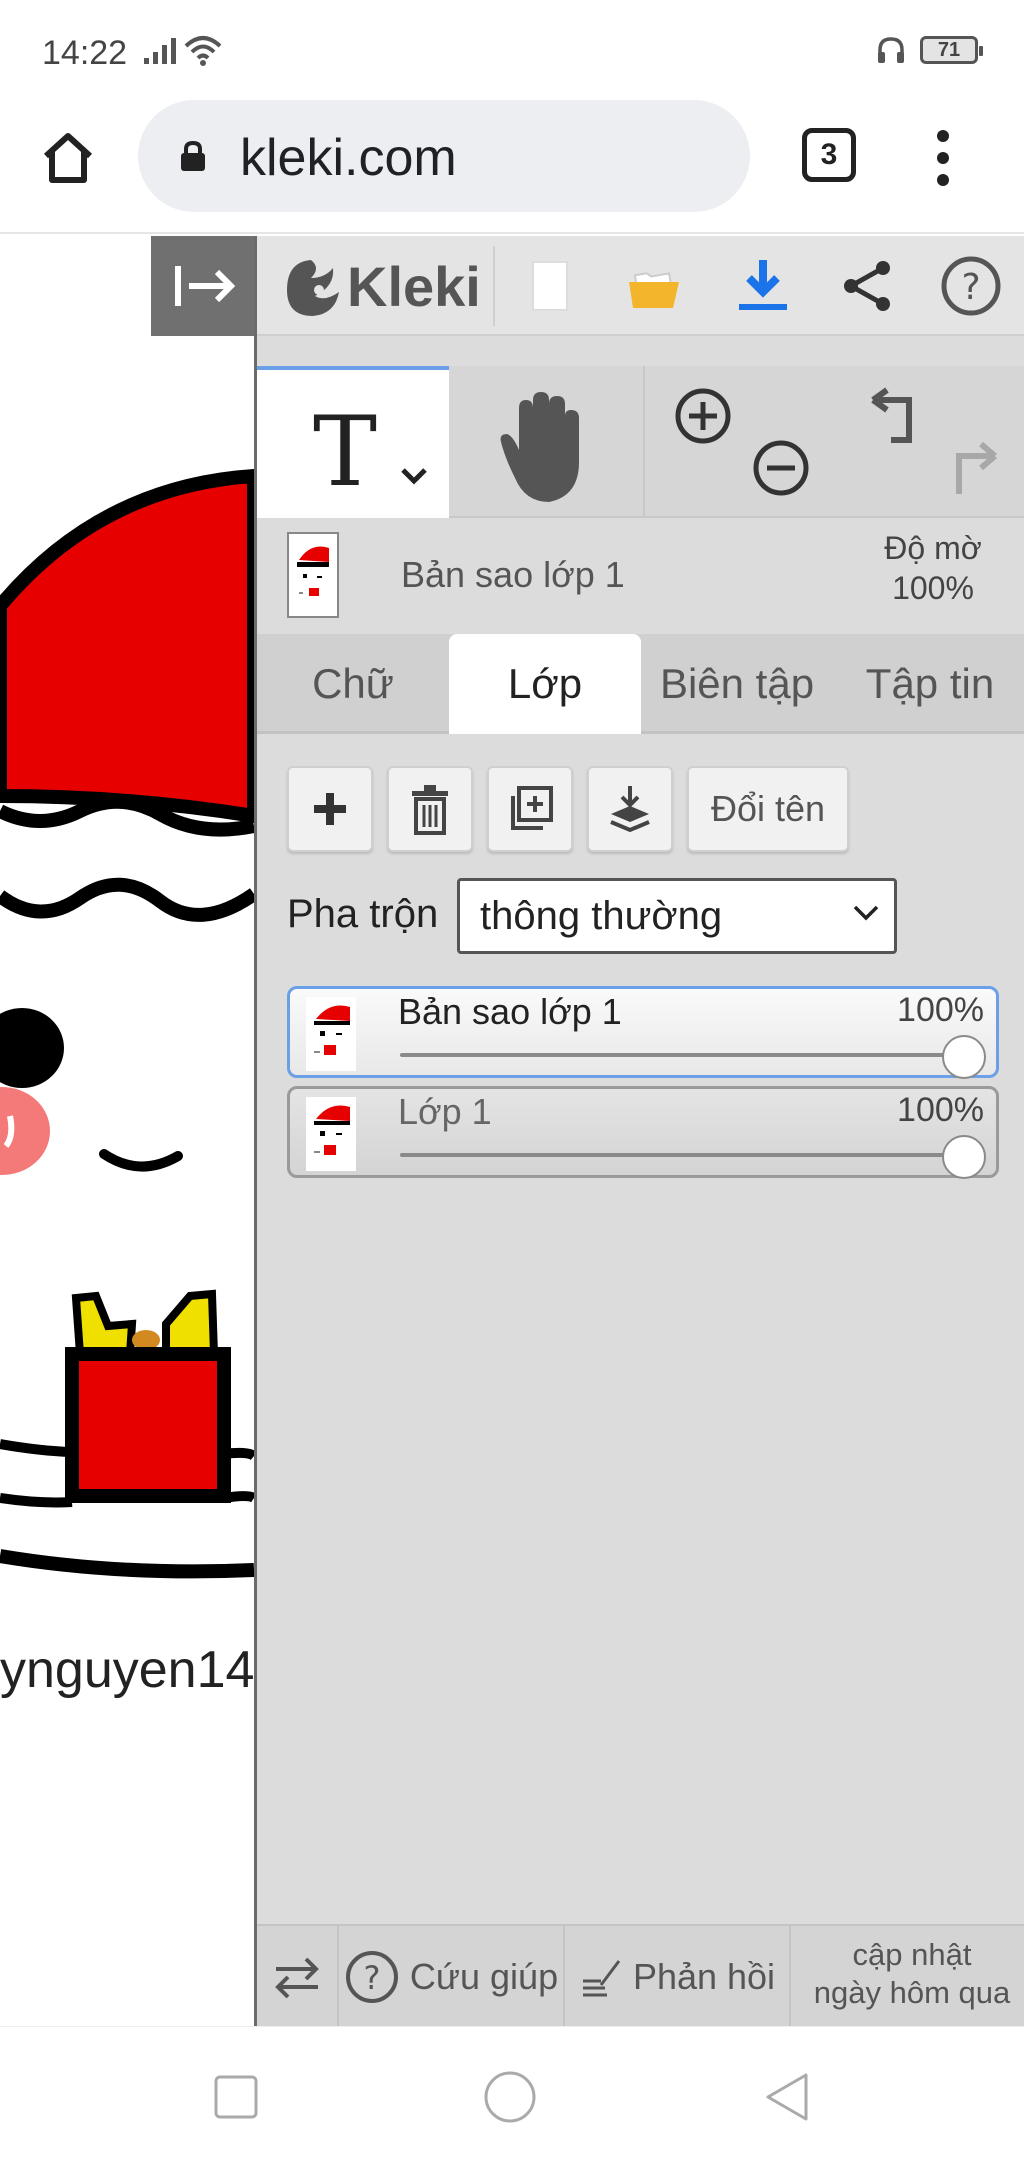 Image resolution: width=1024 pixels, height=2162 pixels. I want to click on layer-name: Bản sao lớp 1, so click(510, 1011).